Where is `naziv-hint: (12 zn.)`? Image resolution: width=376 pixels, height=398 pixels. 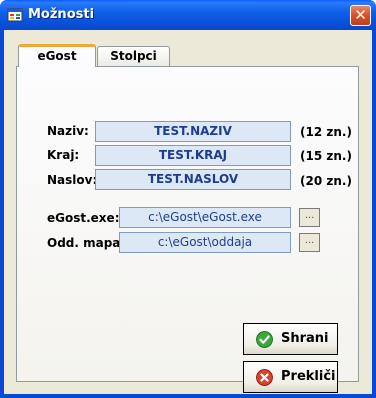
naziv-hint: (12 zn.) is located at coordinates (326, 132).